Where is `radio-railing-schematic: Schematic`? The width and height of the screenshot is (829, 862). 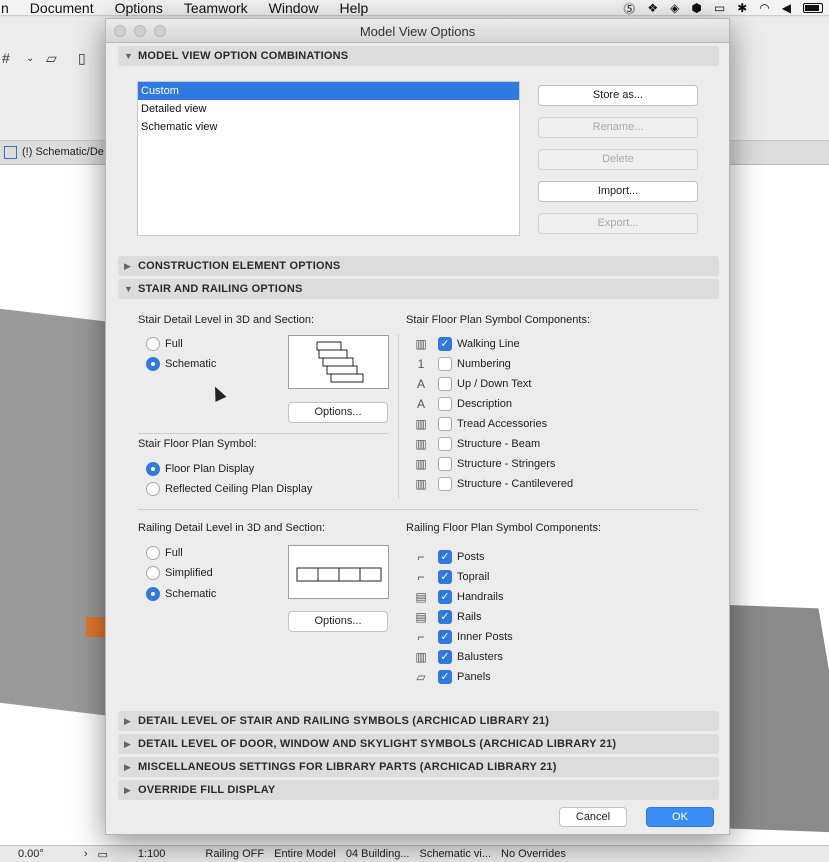
radio-railing-schematic: Schematic is located at coordinates (181, 594).